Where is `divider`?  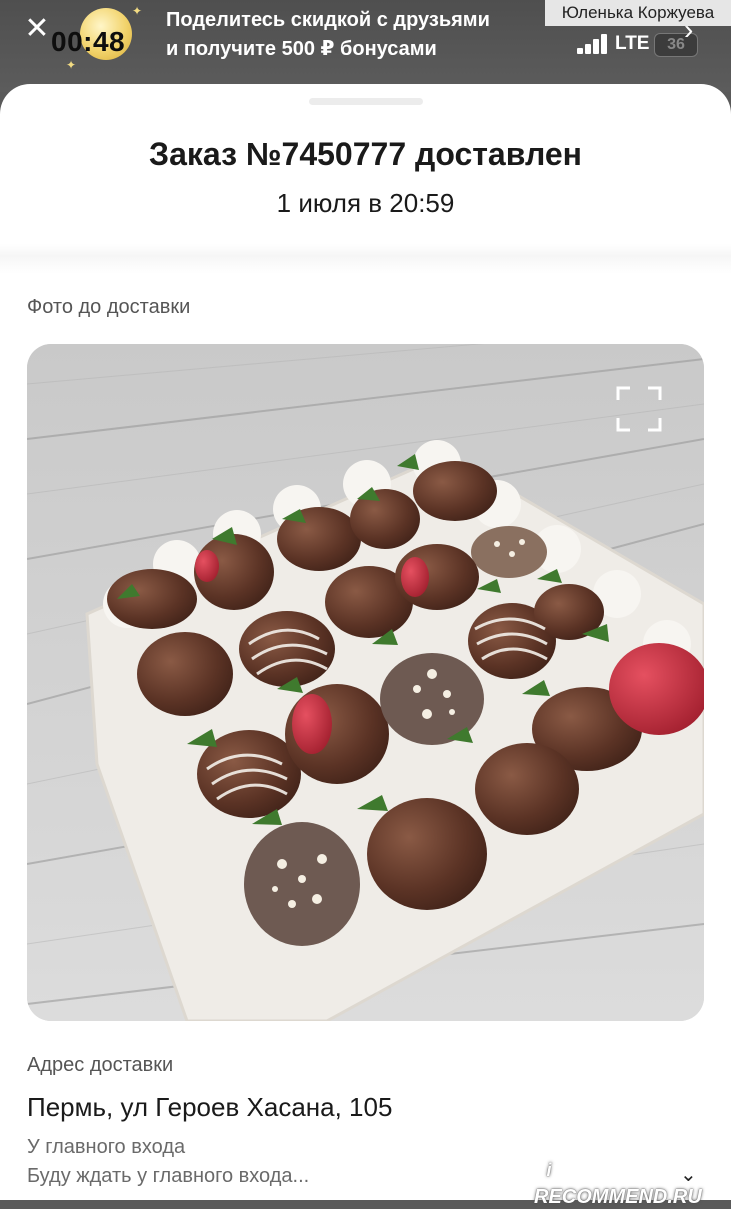
divider is located at coordinates (365, 259).